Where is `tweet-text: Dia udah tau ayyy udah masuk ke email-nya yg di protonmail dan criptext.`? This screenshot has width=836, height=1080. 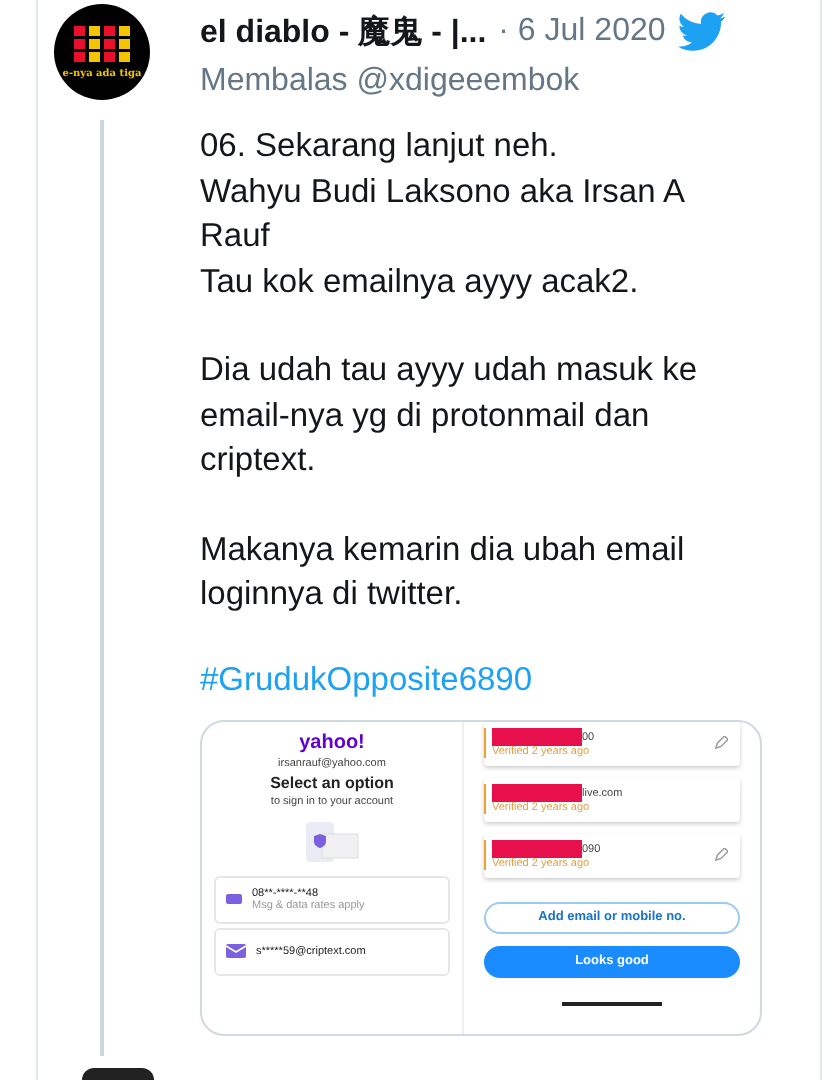
tweet-text: Dia udah tau ayyy udah masuk ke email-nya yg di protonmail dan criptext. is located at coordinates (450, 416).